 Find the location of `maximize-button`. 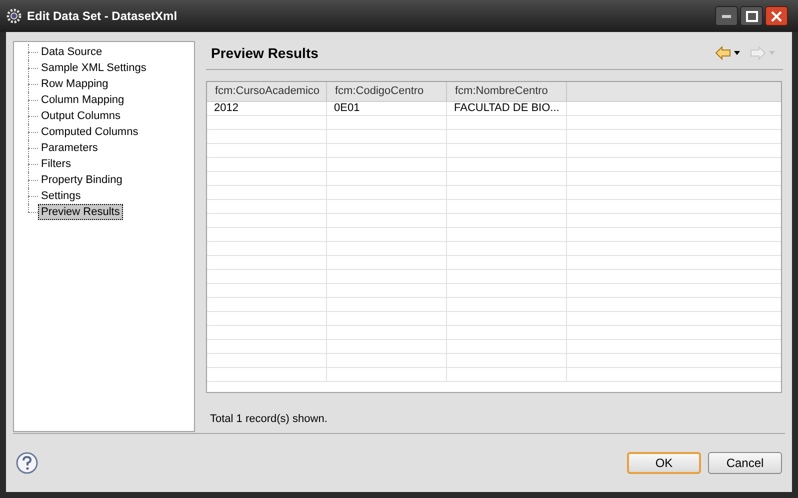

maximize-button is located at coordinates (751, 16).